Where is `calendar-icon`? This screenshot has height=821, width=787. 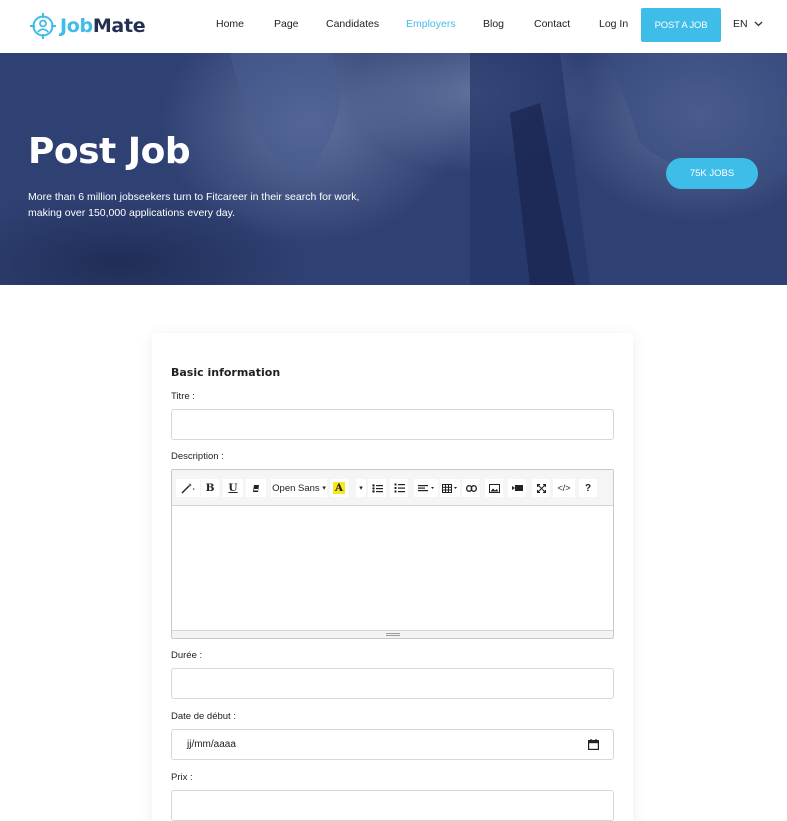
calendar-icon is located at coordinates (593, 744).